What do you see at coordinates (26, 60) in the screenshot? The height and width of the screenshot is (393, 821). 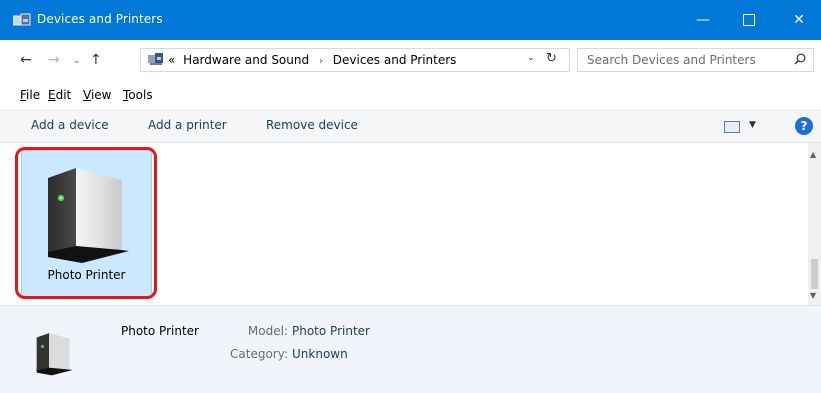 I see `back-button: ←` at bounding box center [26, 60].